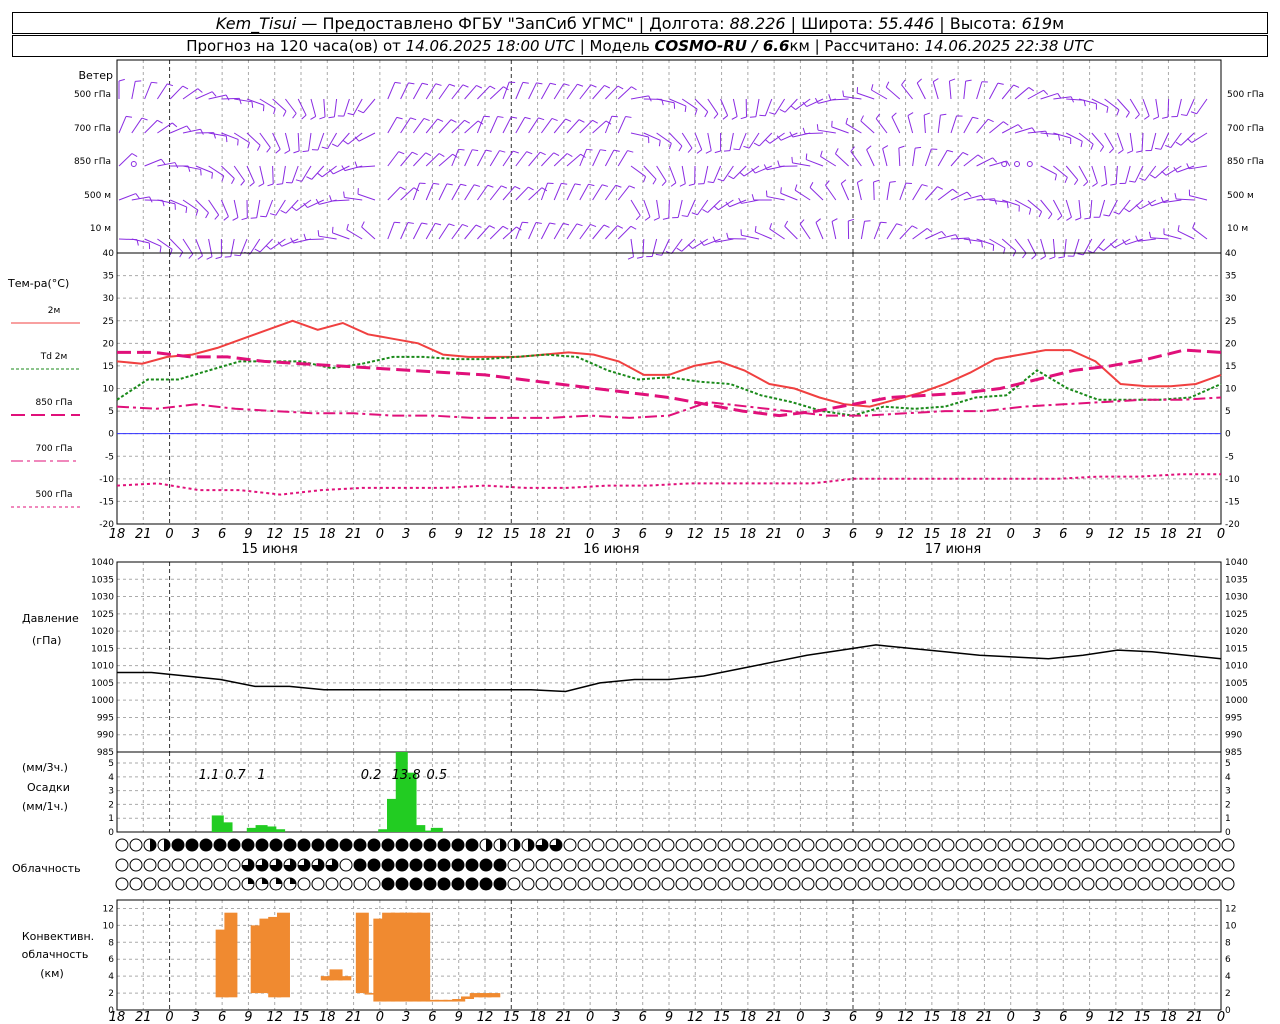 The height and width of the screenshot is (1024, 1280). I want to click on conv-tick-right: 8, so click(1228, 943).